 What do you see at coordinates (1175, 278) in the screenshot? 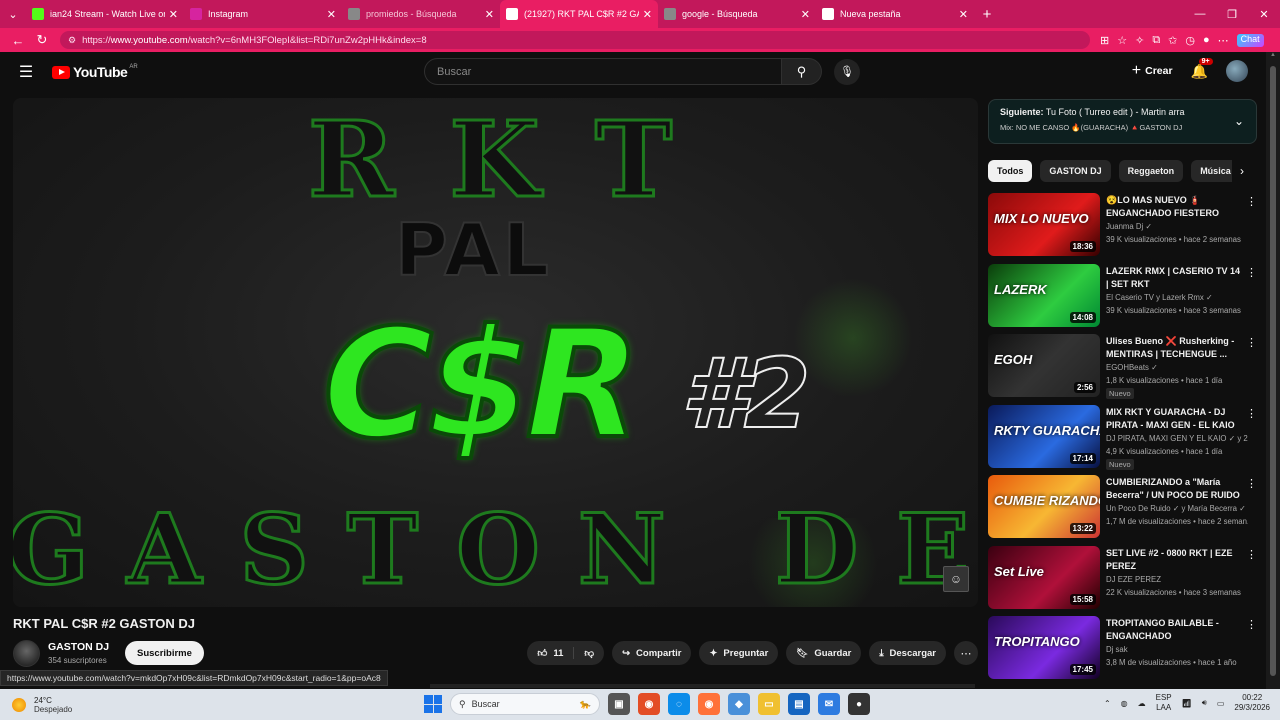
I see `video-title: LAZERK RMX | CASERIO TV 14 | SET RKT` at bounding box center [1175, 278].